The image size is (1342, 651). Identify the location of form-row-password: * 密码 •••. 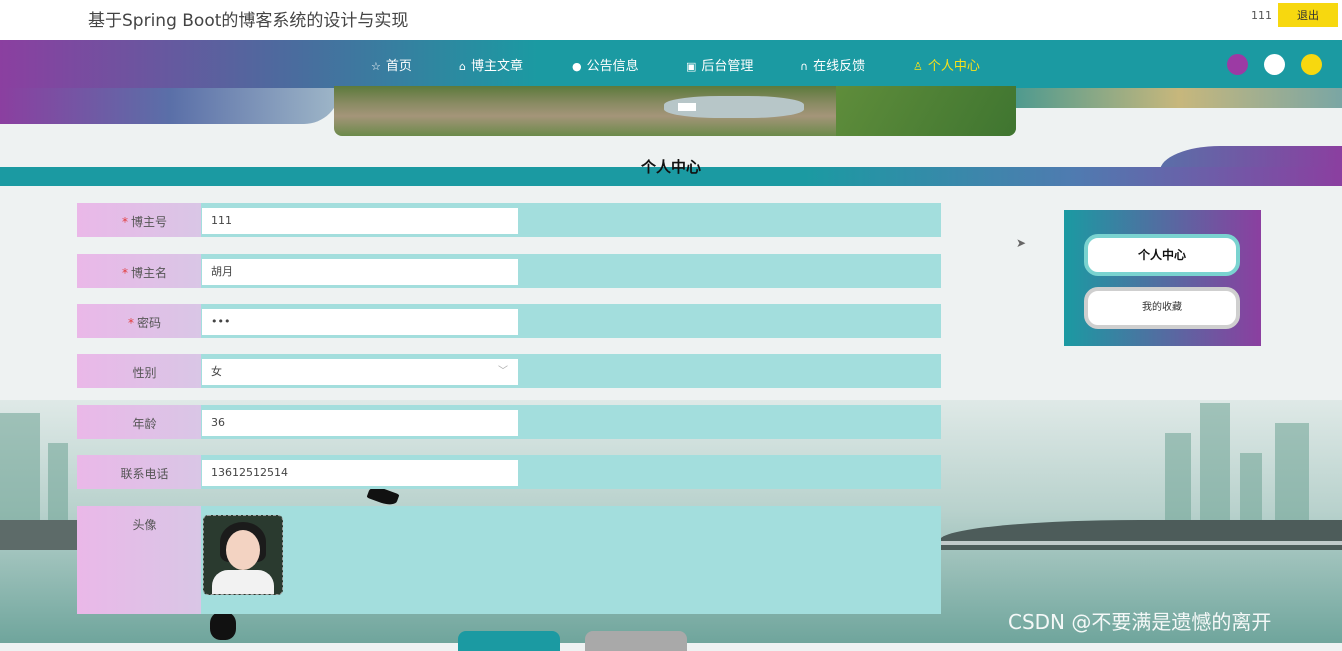
(509, 321).